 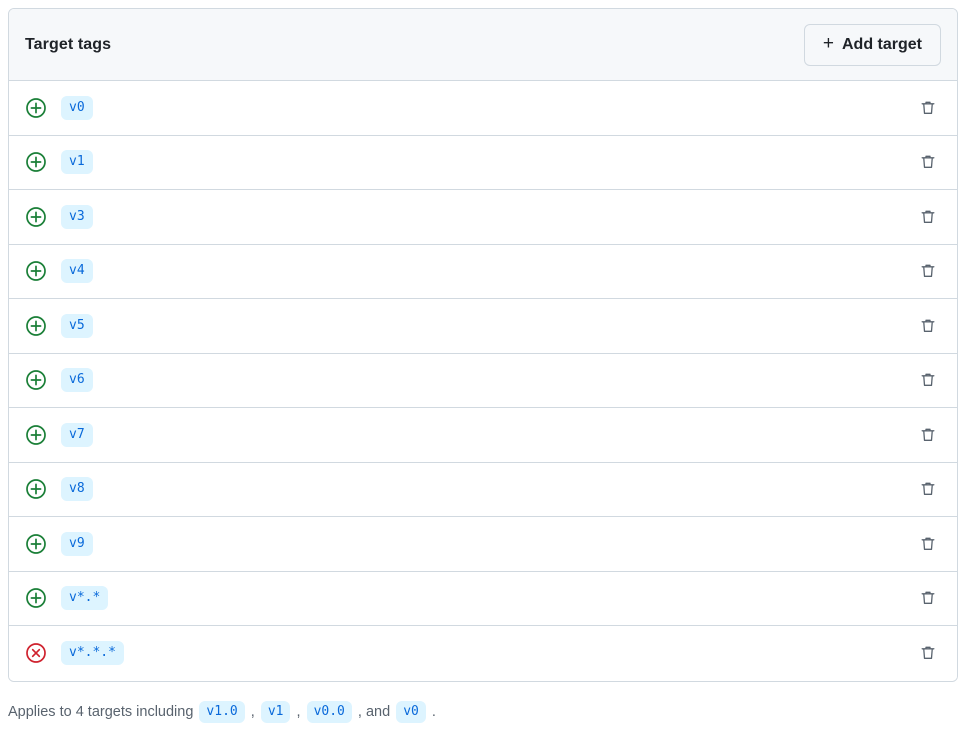 I want to click on summary-chip-2: v0.0, so click(x=329, y=712).